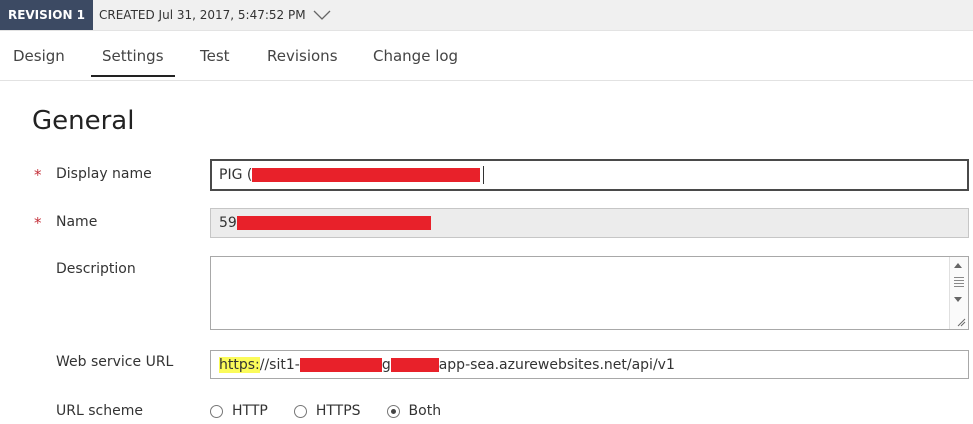 Image resolution: width=973 pixels, height=424 pixels. I want to click on display-name-label: Display name, so click(104, 174).